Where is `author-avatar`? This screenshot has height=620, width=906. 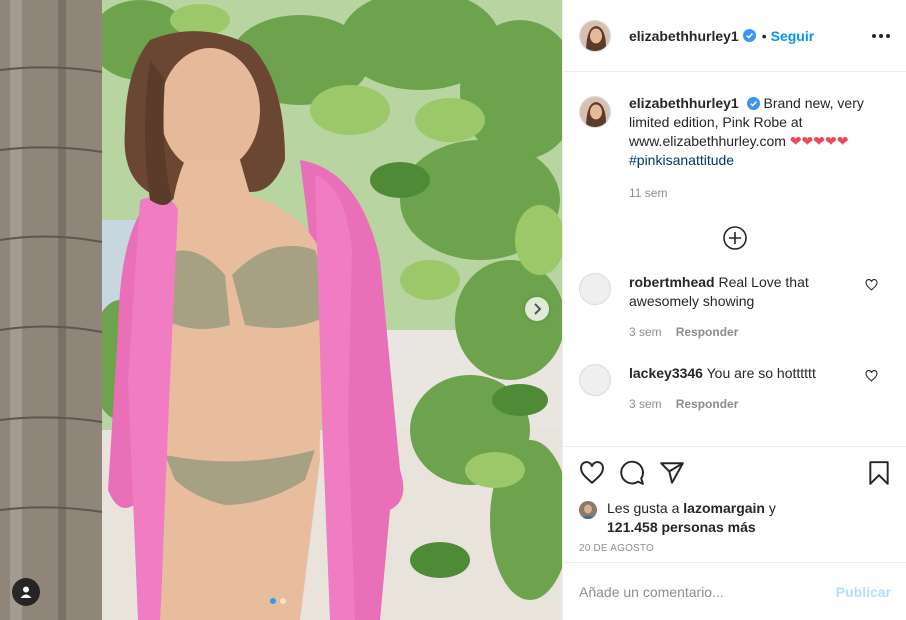
author-avatar is located at coordinates (595, 35).